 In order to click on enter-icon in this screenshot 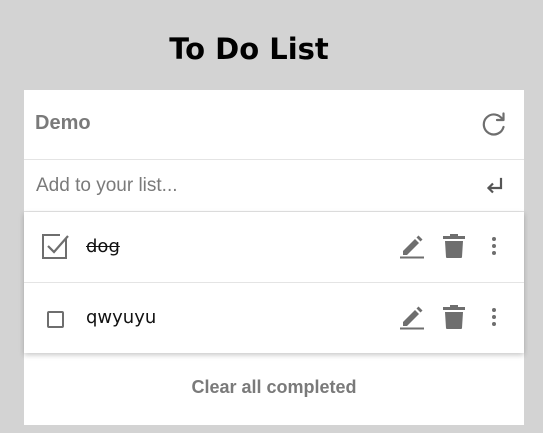, I will do `click(494, 185)`.